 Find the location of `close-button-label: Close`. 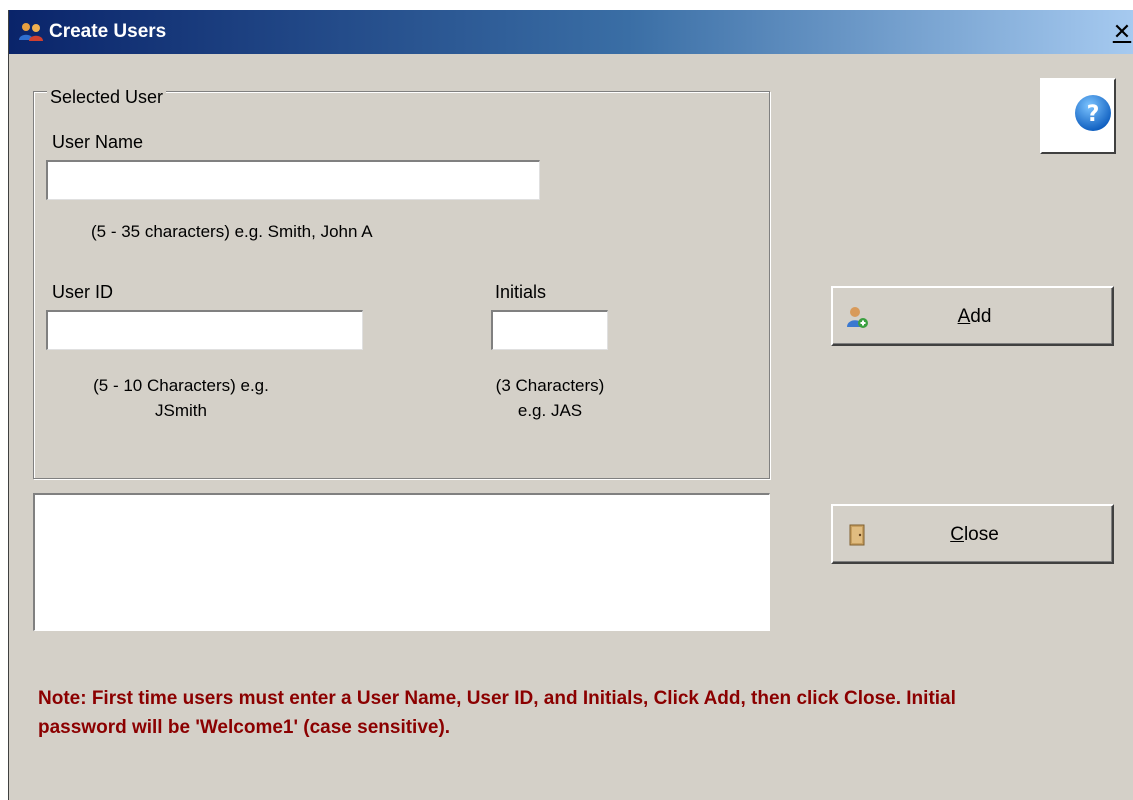

close-button-label: Close is located at coordinates (974, 534).